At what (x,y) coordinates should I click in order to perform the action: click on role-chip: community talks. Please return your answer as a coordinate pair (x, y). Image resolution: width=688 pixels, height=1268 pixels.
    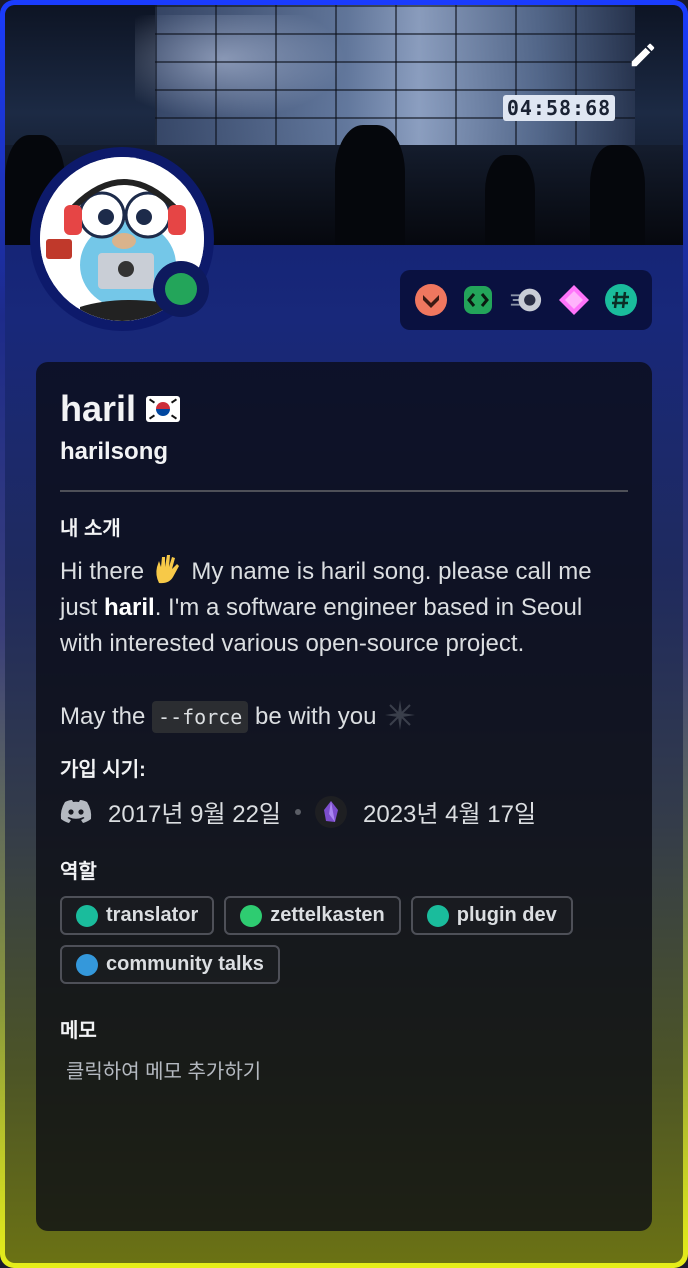
    Looking at the image, I should click on (170, 964).